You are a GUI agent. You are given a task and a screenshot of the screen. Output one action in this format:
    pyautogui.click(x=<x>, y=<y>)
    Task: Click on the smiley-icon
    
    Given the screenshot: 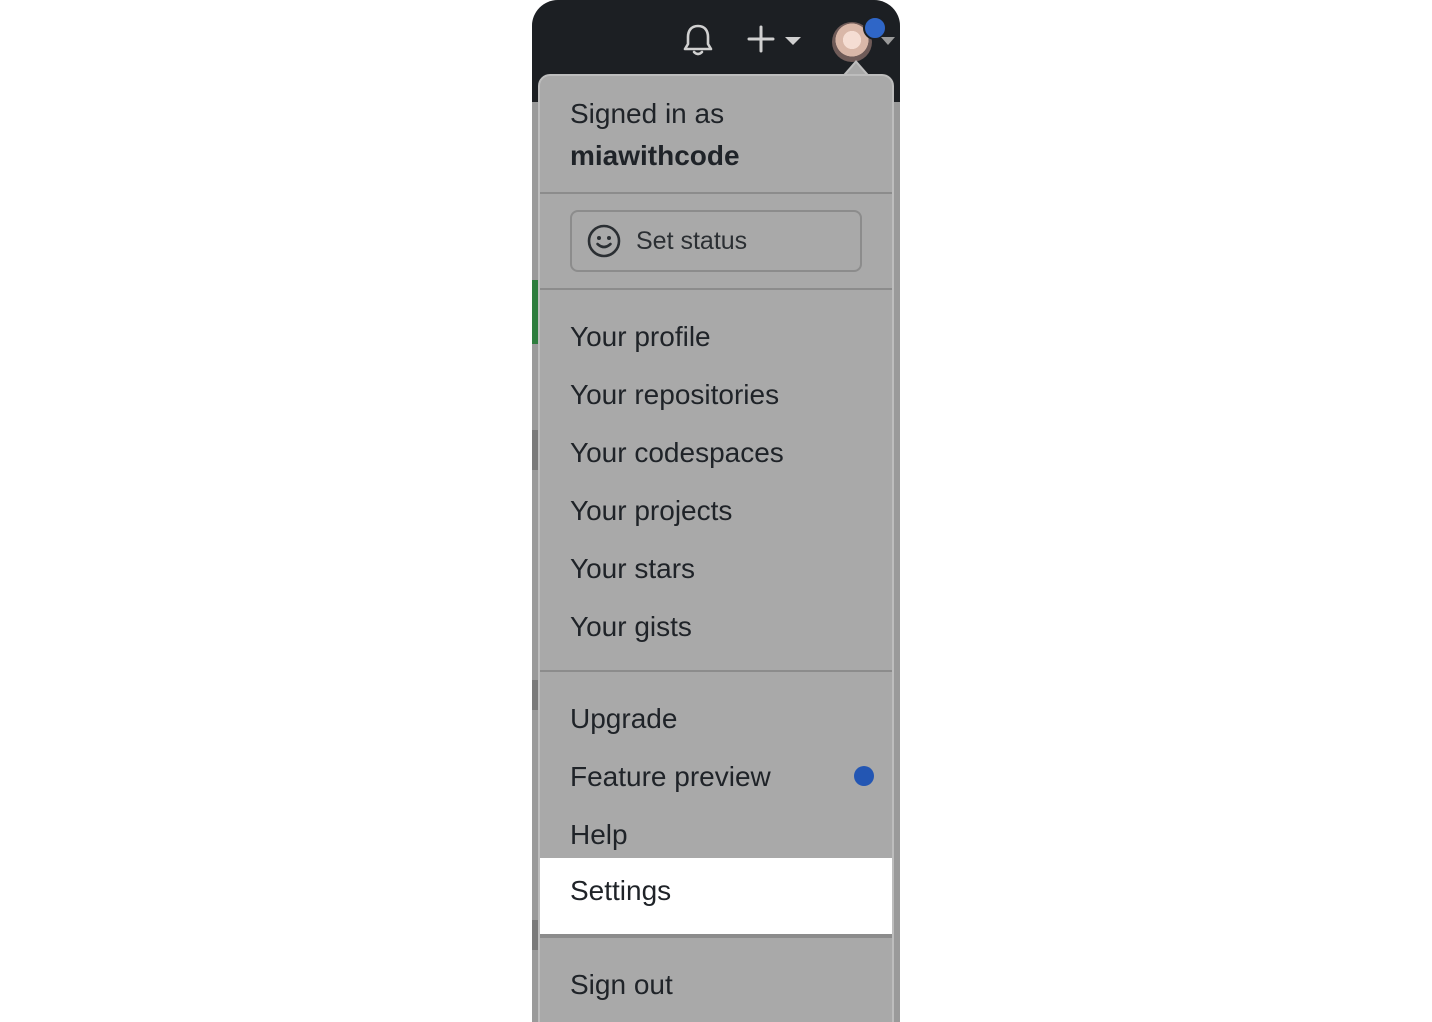 What is the action you would take?
    pyautogui.click(x=604, y=241)
    